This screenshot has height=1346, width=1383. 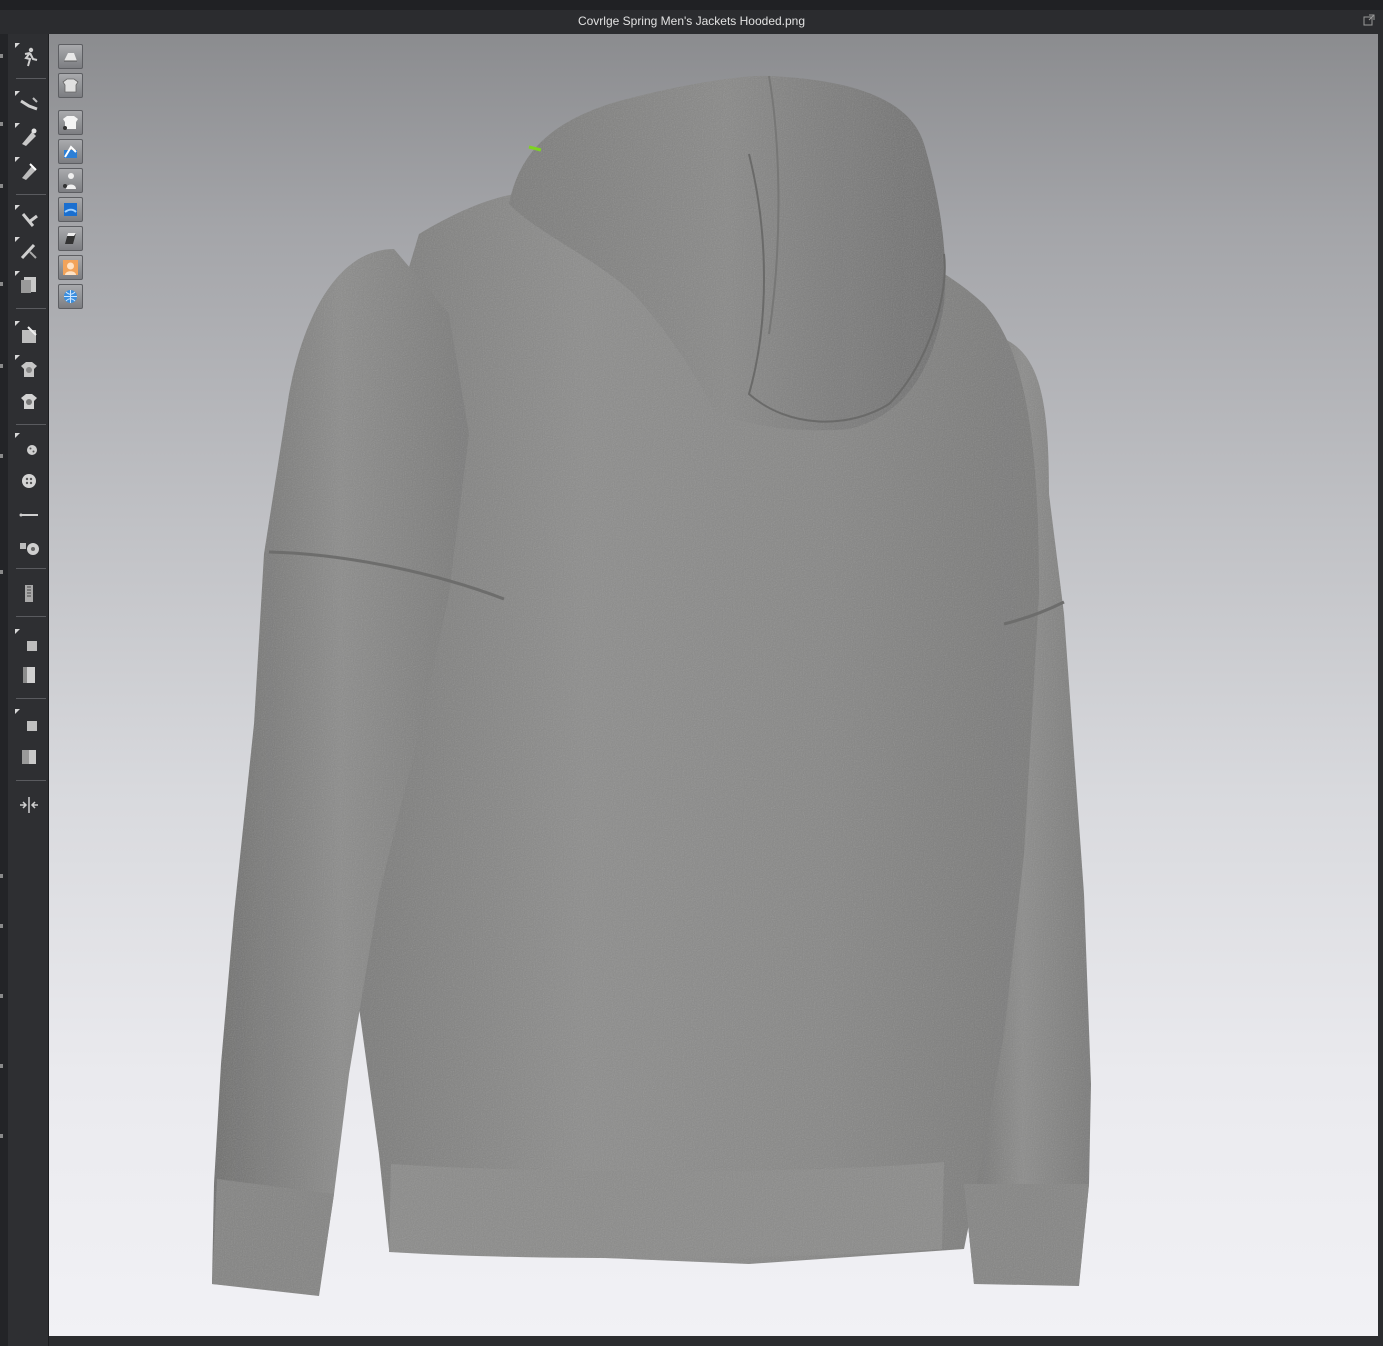 What do you see at coordinates (29, 481) in the screenshot?
I see `button-icon` at bounding box center [29, 481].